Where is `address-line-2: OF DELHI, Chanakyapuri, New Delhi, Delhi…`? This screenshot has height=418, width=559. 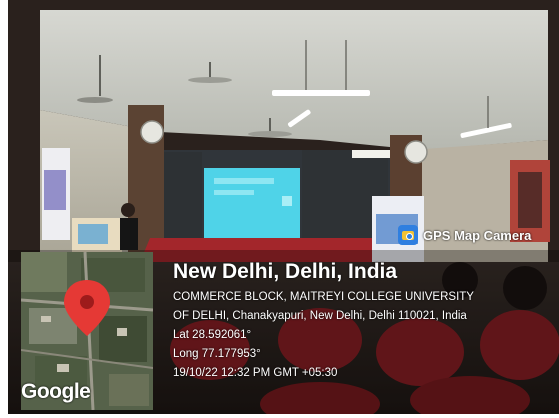
address-line-2: OF DELHI, Chanakyapuri, New Delhi, Delhi… is located at coordinates (320, 316).